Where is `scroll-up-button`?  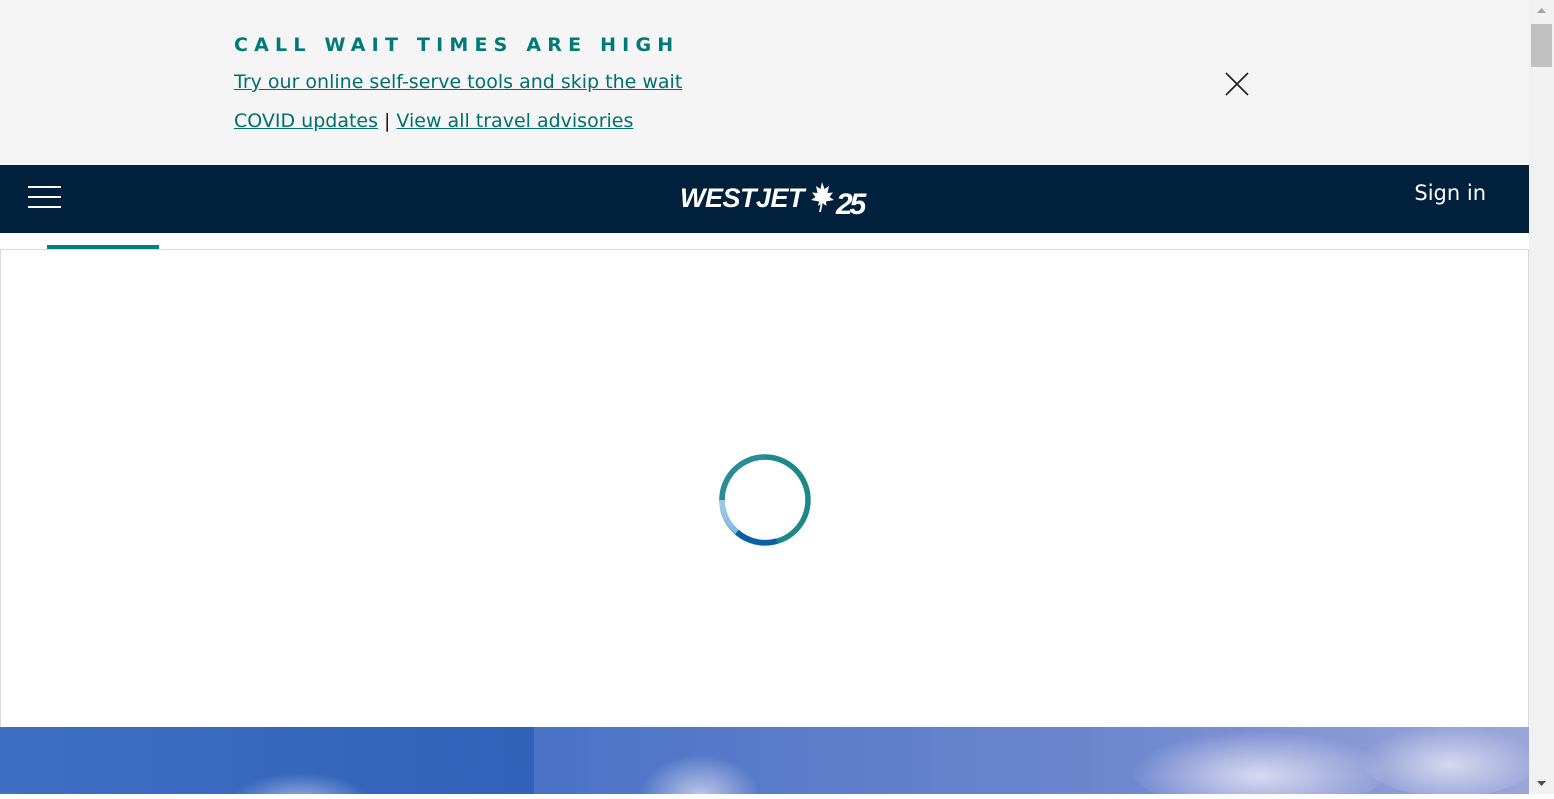 scroll-up-button is located at coordinates (1541, 10).